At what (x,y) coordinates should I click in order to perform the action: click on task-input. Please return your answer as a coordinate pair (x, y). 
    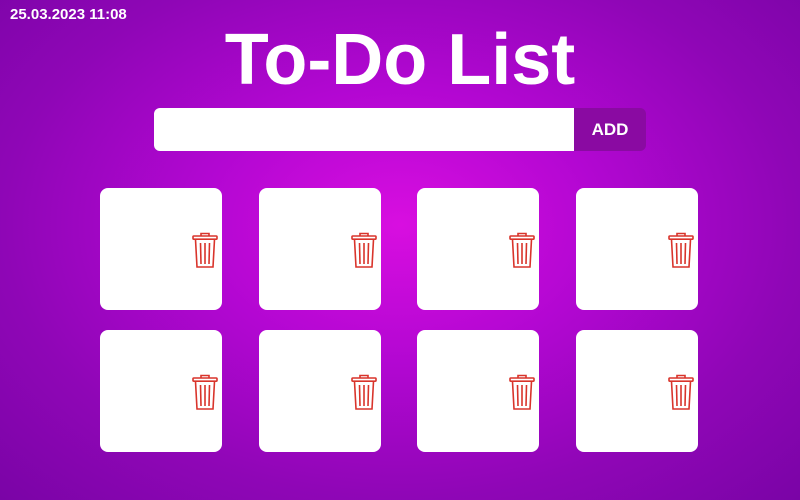
    Looking at the image, I should click on (364, 129).